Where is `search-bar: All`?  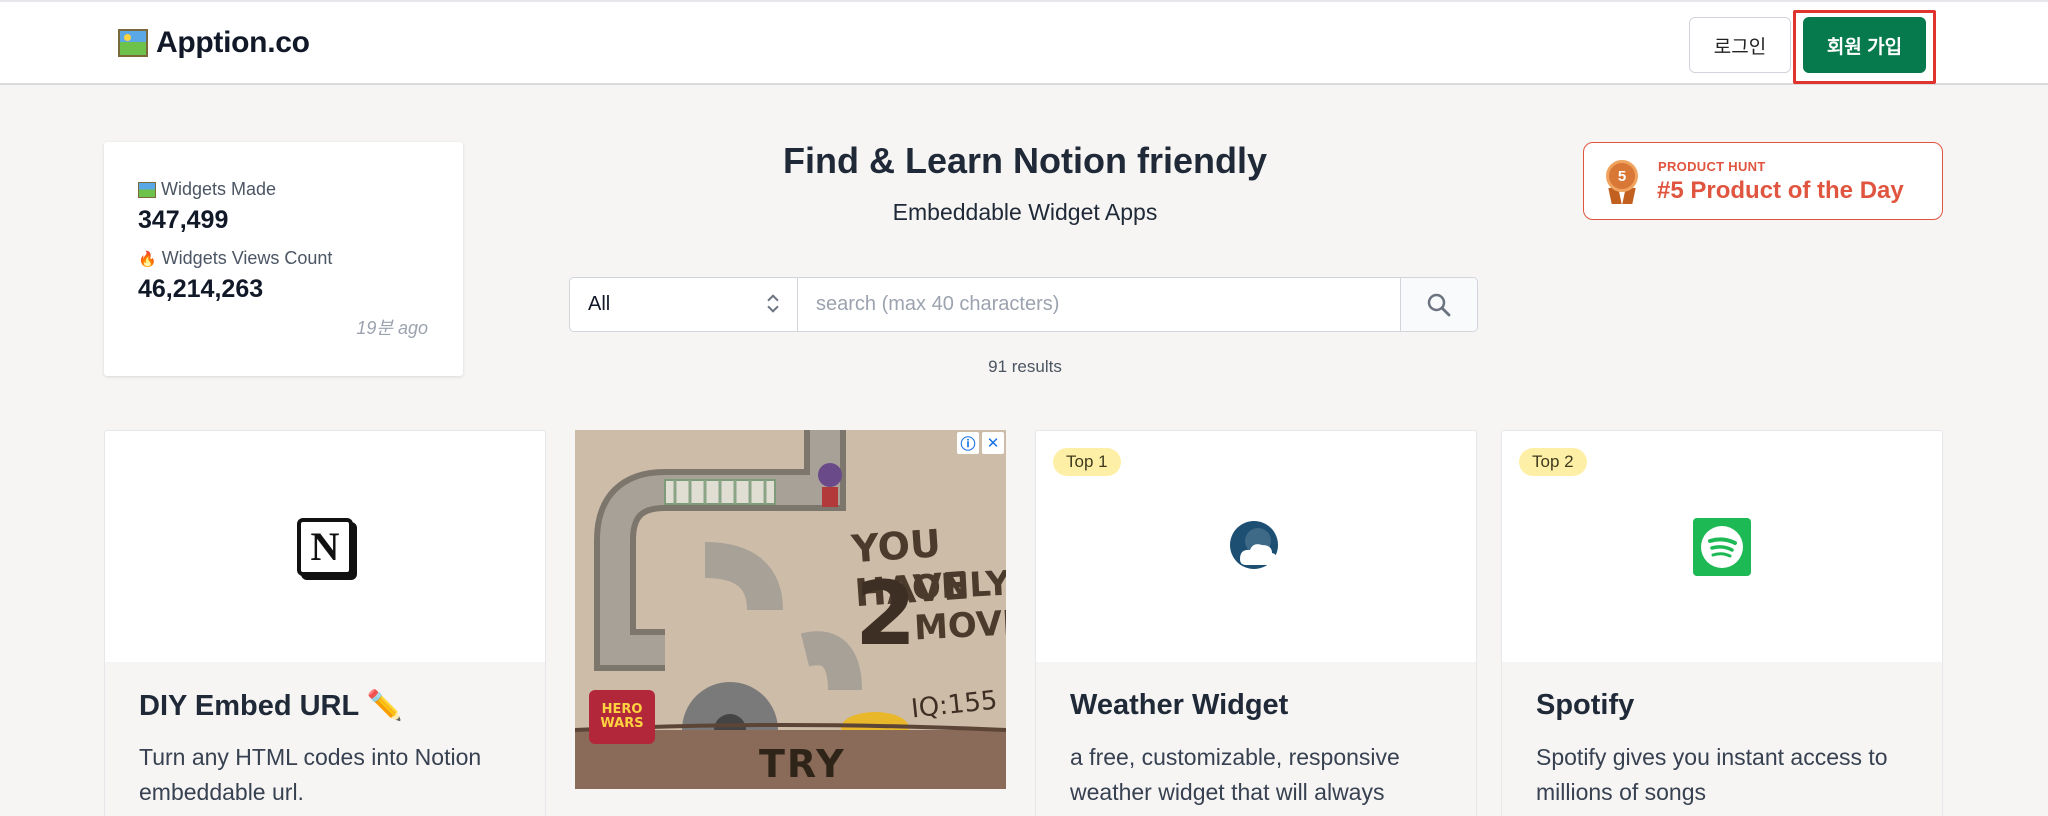
search-bar: All is located at coordinates (1023, 304).